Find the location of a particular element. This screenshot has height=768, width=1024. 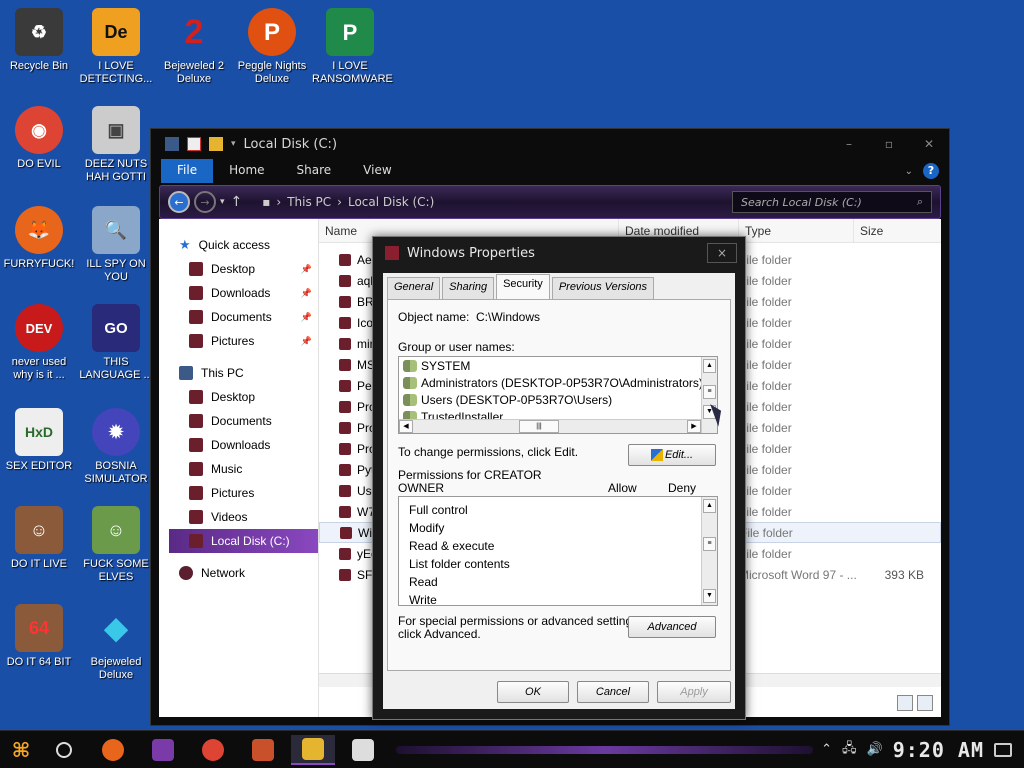

recent-locations-icon: ▾ is located at coordinates (222, 202).